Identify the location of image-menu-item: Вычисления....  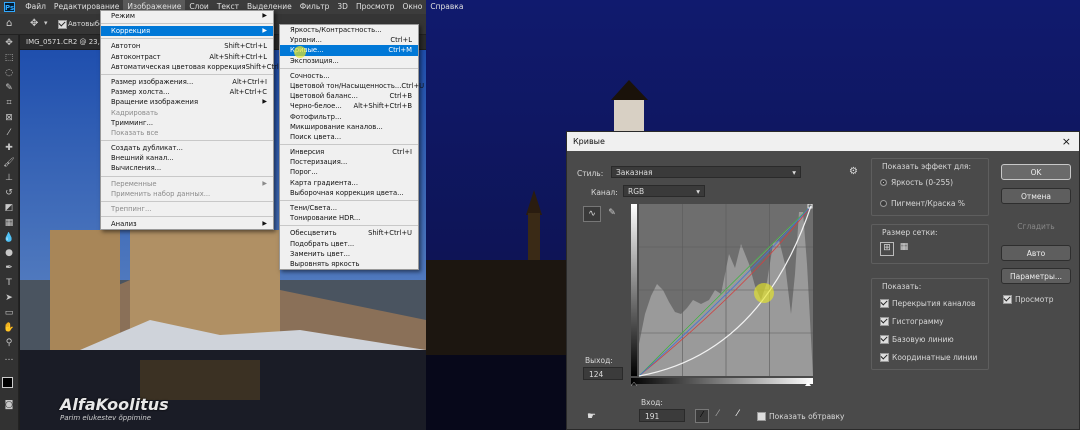
(187, 168).